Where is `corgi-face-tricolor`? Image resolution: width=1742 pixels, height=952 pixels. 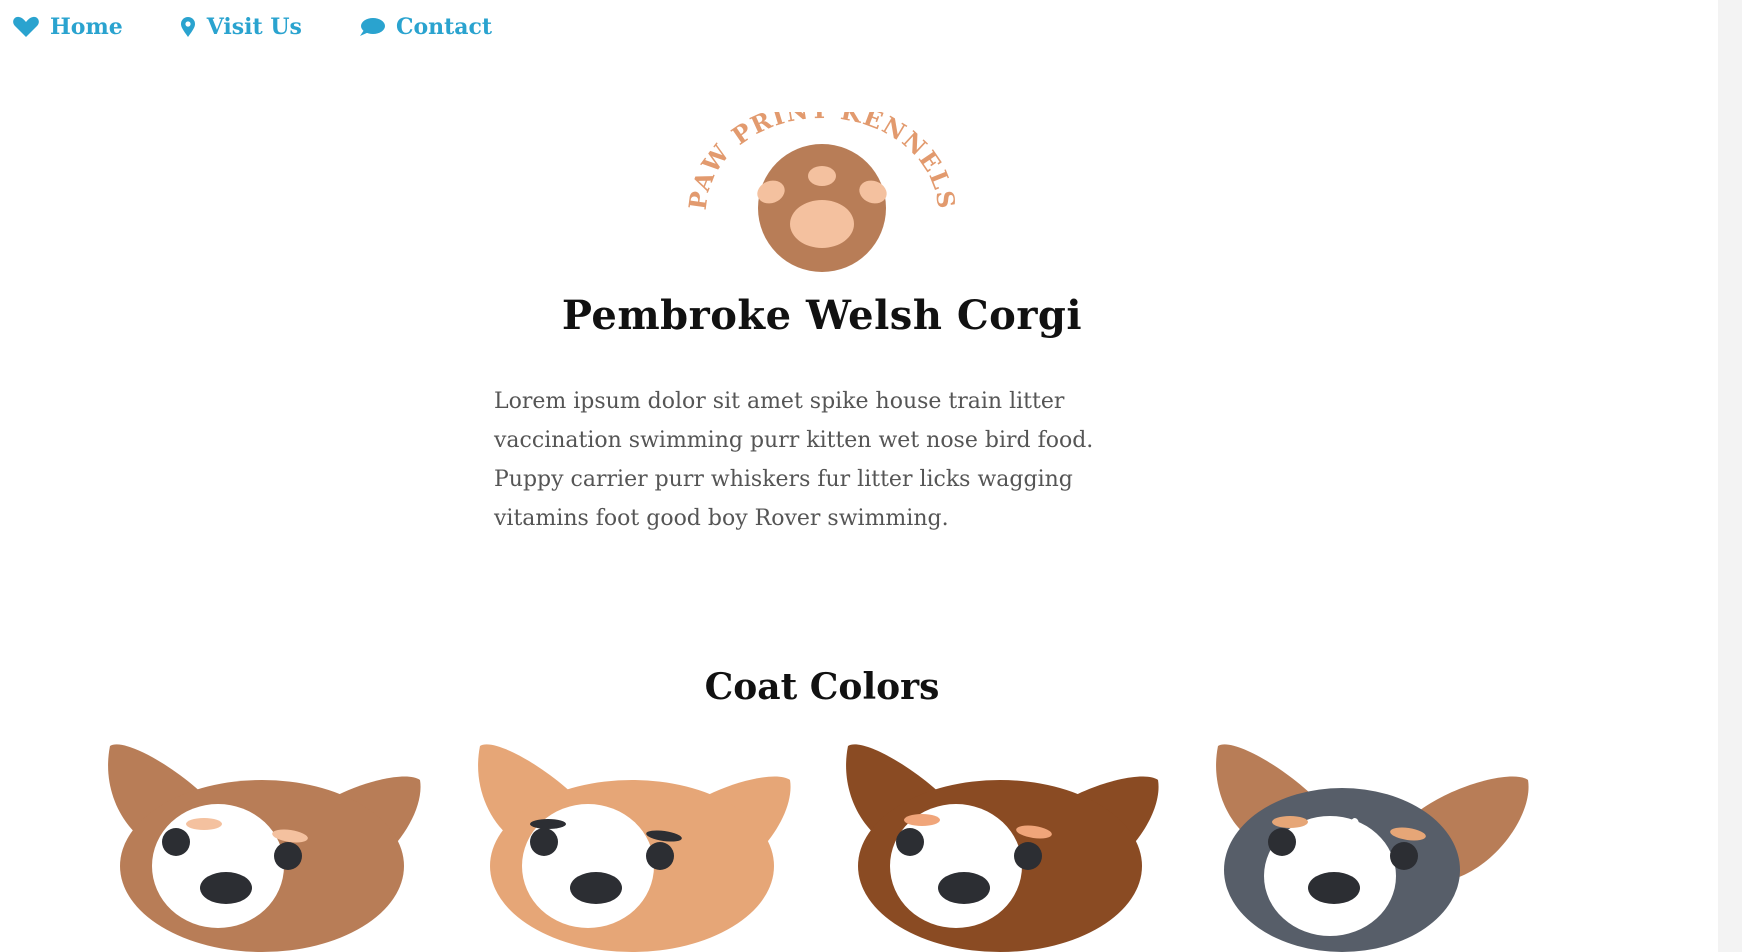 corgi-face-tricolor is located at coordinates (1373, 844).